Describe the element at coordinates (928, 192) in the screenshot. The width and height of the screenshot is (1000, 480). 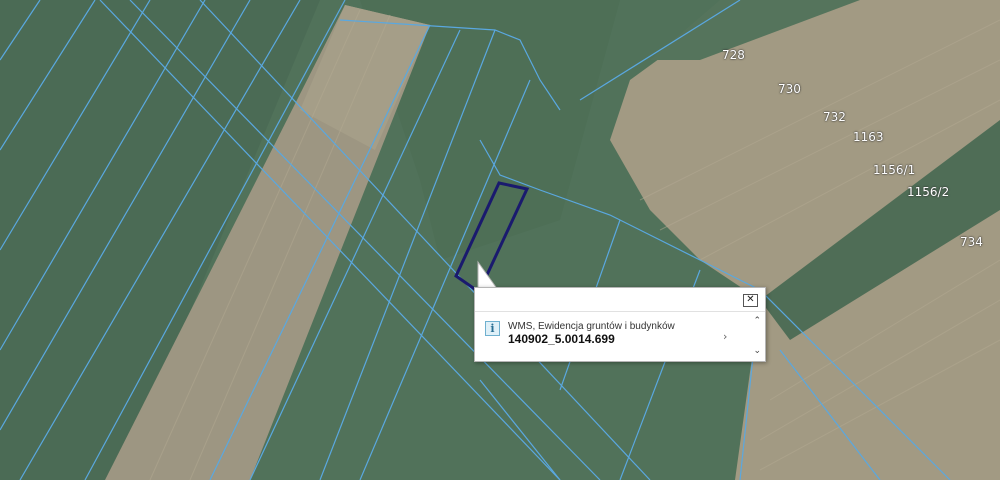
I see `parcel-label-1156-2: 1156/2` at that location.